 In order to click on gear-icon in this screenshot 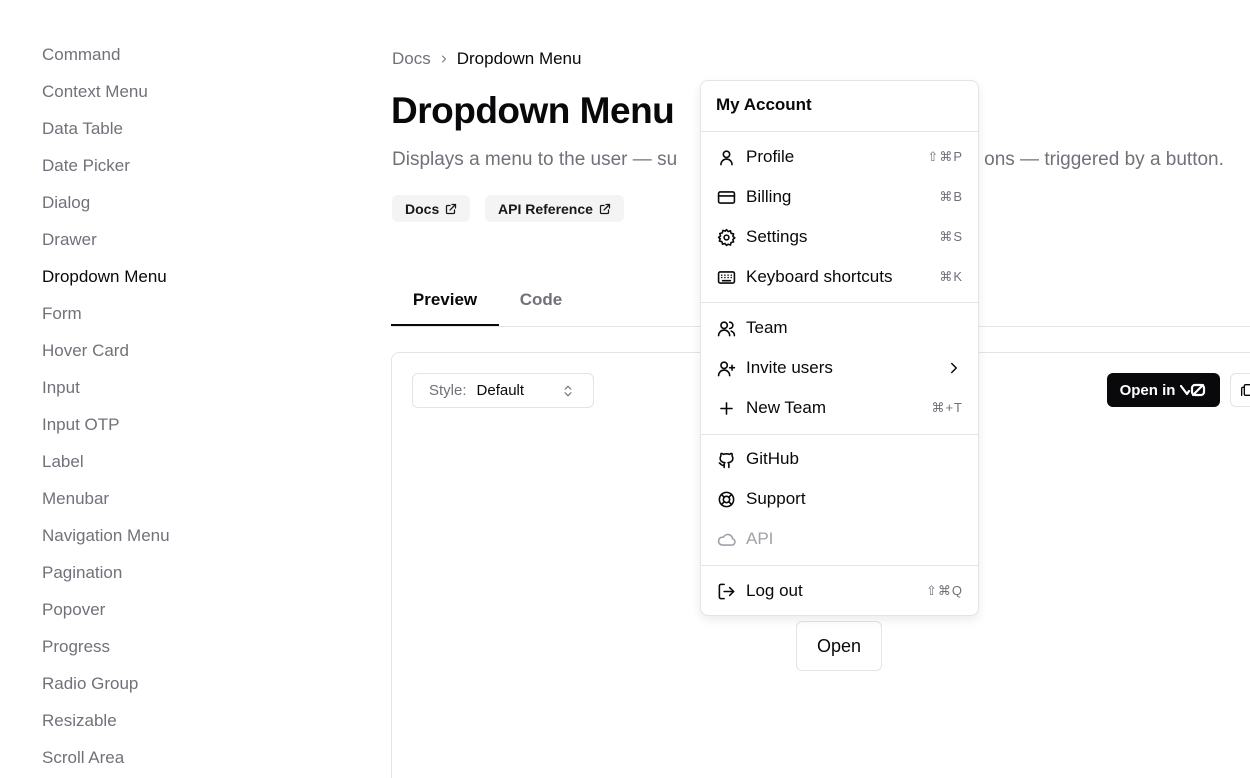, I will do `click(726, 237)`.